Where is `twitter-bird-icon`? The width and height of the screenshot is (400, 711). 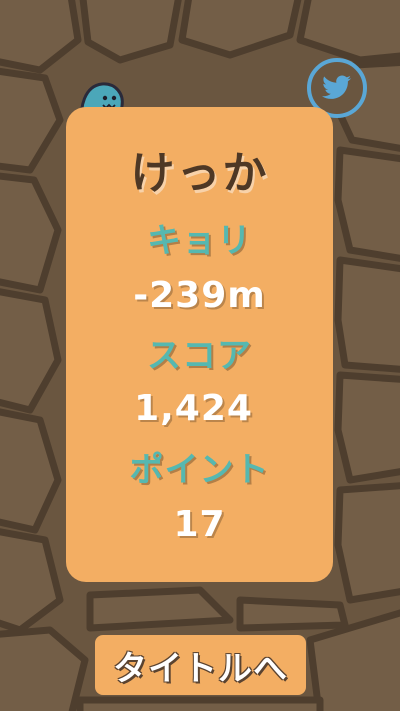
twitter-bird-icon is located at coordinates (336, 87).